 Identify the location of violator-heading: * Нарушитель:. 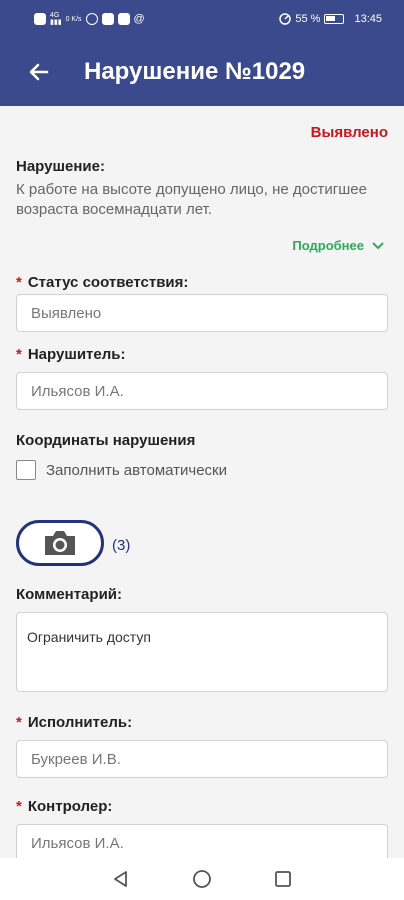
(70, 354).